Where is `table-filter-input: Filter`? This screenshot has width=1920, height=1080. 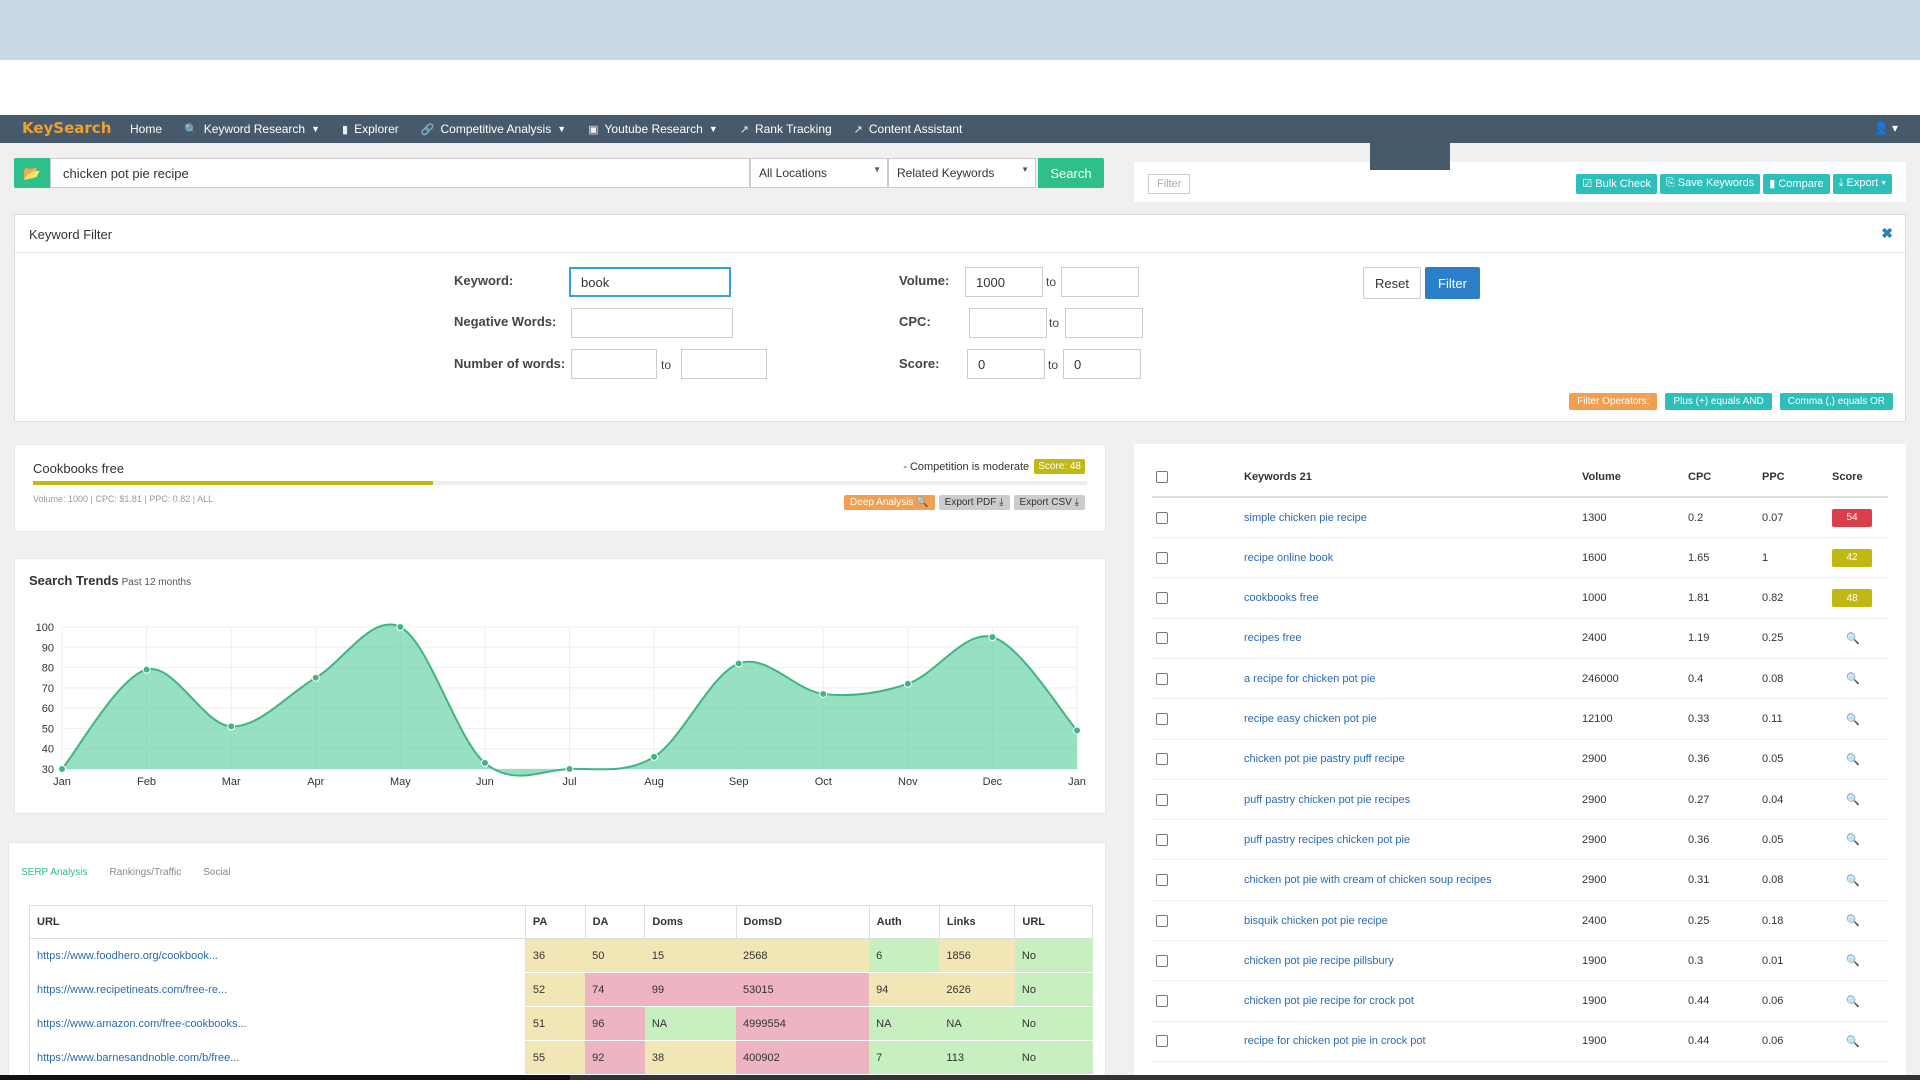
table-filter-input: Filter is located at coordinates (1169, 184).